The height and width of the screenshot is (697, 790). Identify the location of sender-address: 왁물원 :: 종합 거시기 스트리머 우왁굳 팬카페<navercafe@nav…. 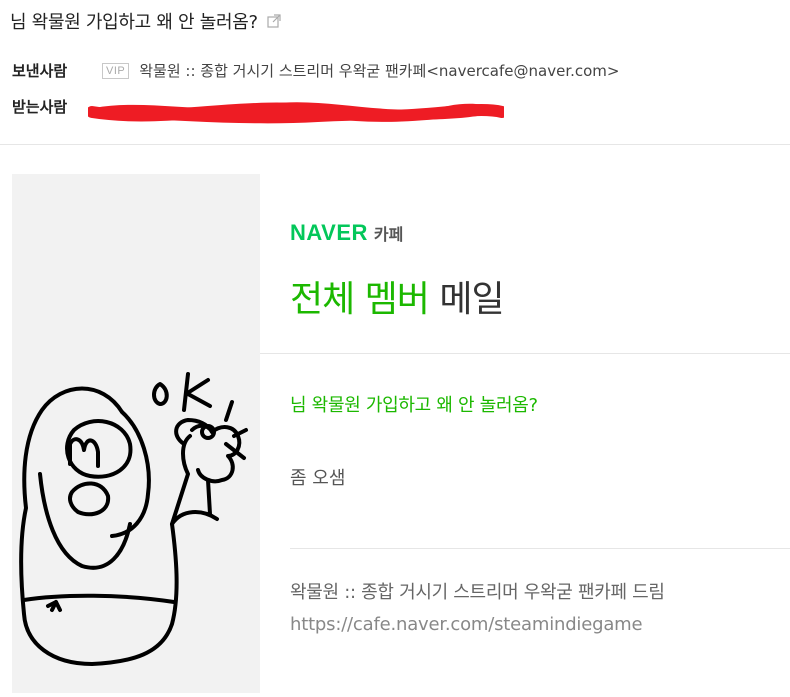
(379, 70).